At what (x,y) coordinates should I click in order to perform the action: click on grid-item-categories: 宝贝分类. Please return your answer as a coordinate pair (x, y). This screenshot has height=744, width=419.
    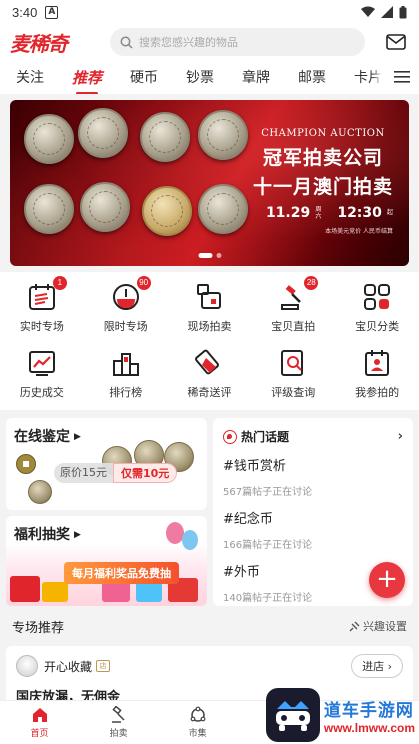
    Looking at the image, I should click on (377, 307).